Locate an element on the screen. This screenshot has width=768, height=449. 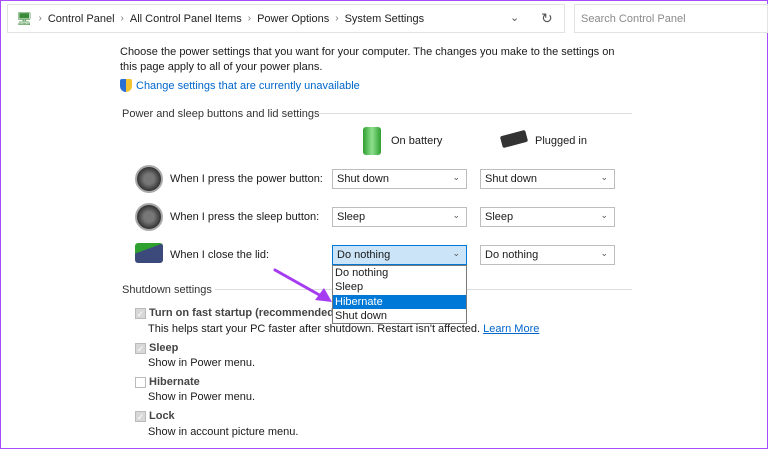
learn-more-link: Learn More is located at coordinates (511, 329).